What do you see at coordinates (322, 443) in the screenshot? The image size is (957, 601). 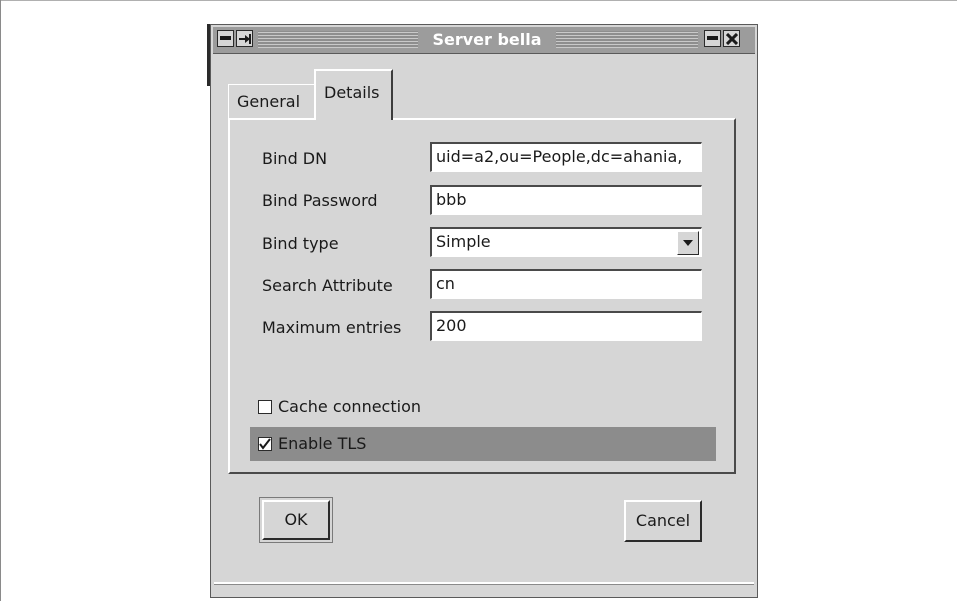 I see `enable-tls-label: Enable TLS` at bounding box center [322, 443].